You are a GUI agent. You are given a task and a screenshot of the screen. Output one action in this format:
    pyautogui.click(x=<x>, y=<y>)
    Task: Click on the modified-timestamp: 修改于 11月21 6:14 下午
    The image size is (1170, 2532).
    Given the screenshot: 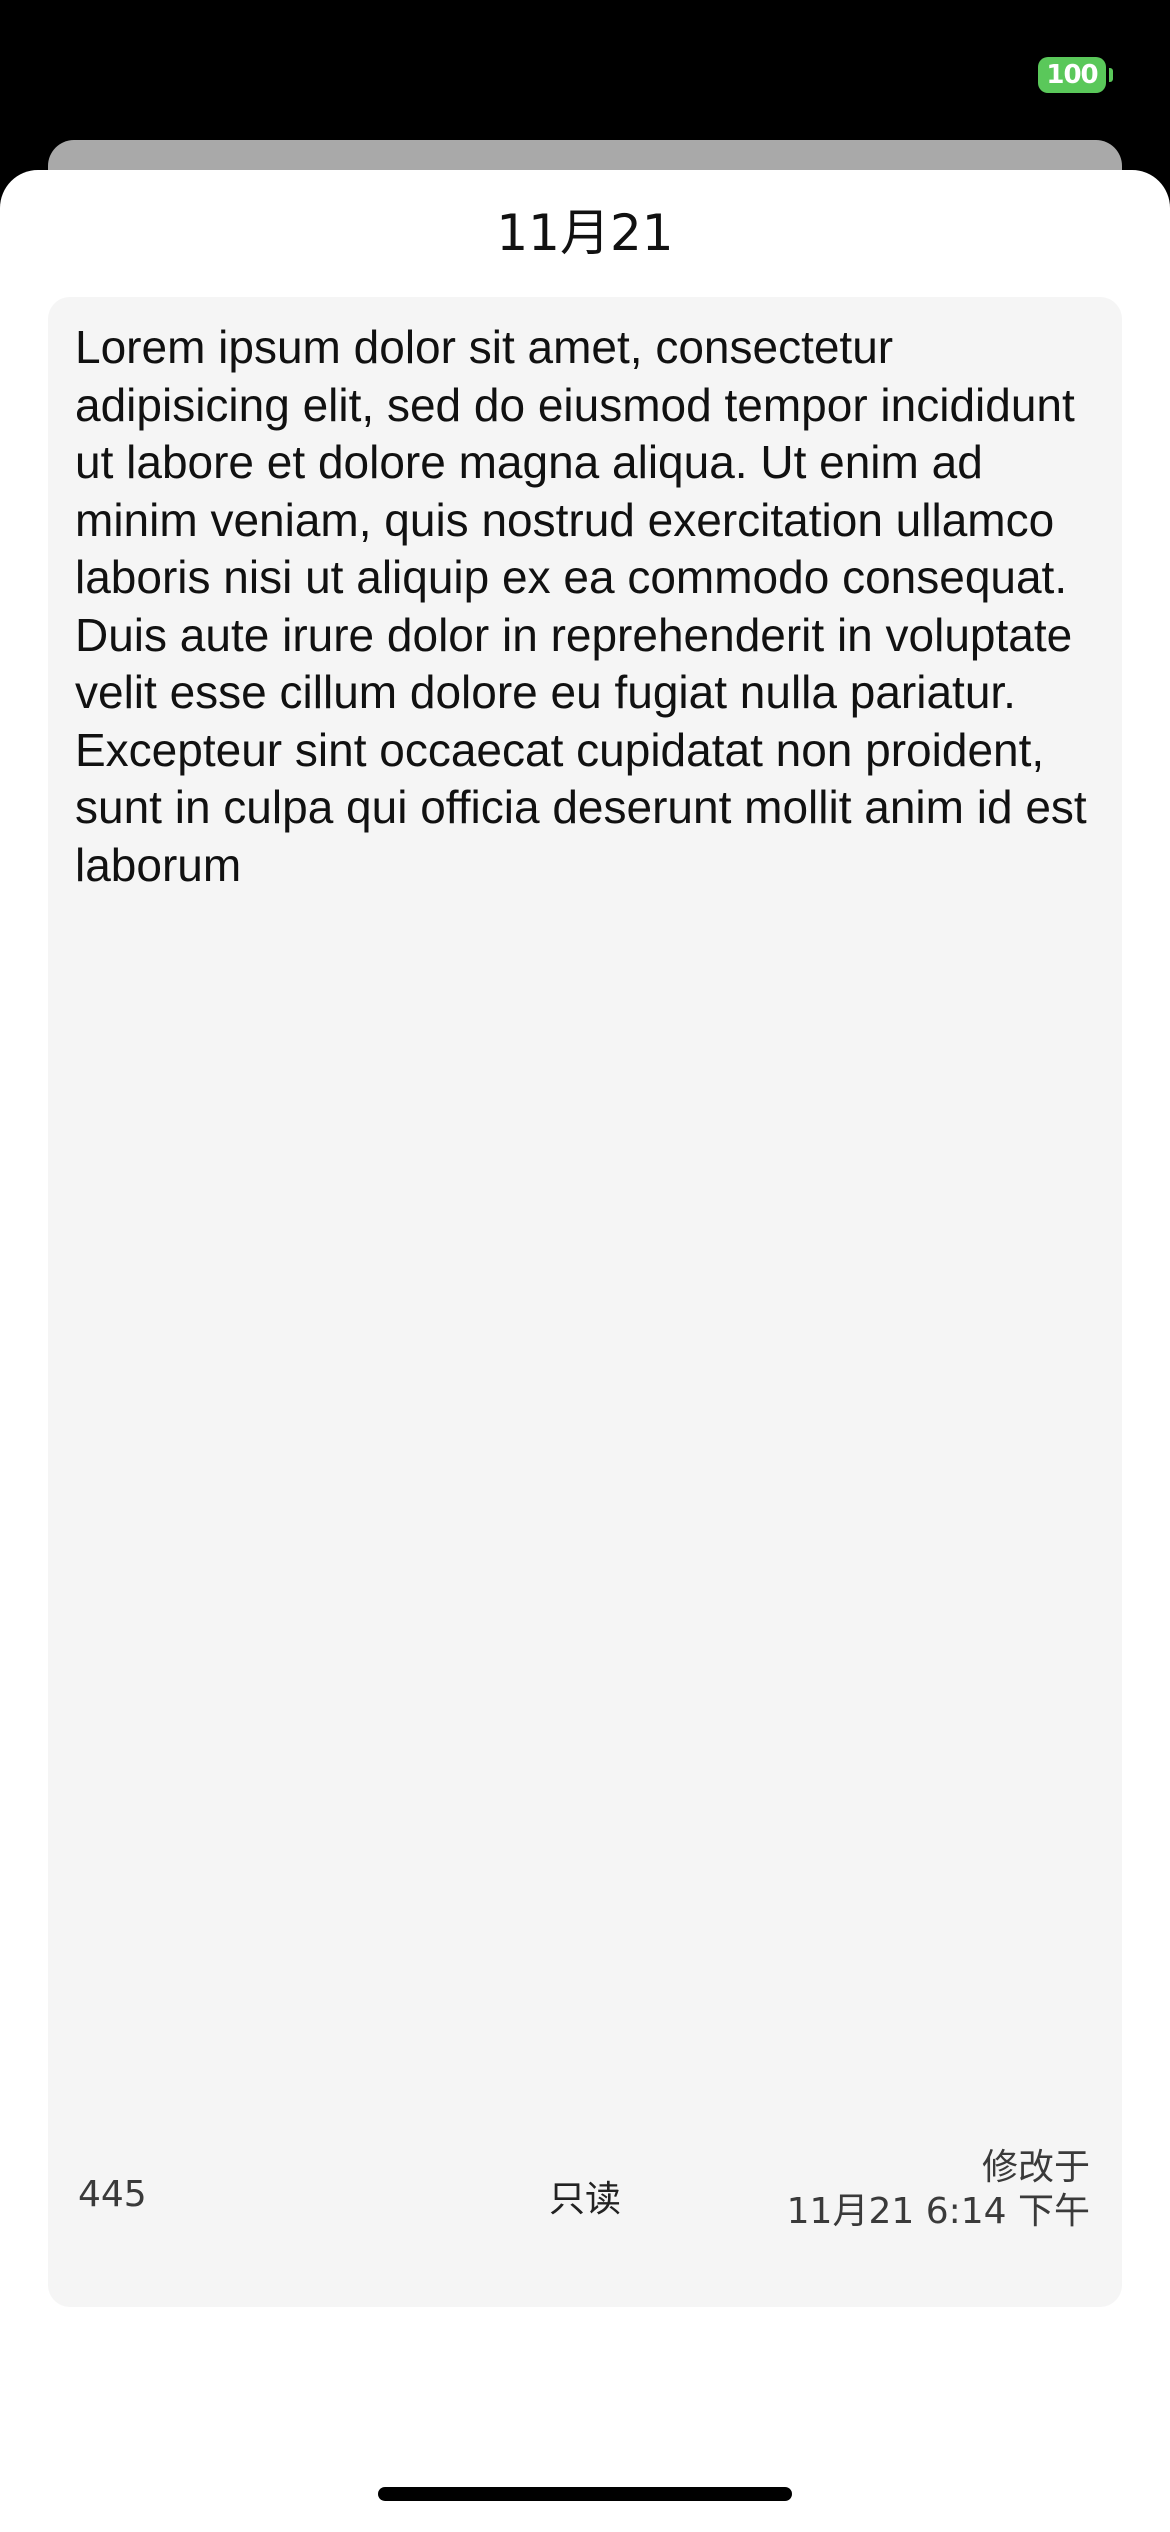 What is the action you would take?
    pyautogui.click(x=938, y=2190)
    